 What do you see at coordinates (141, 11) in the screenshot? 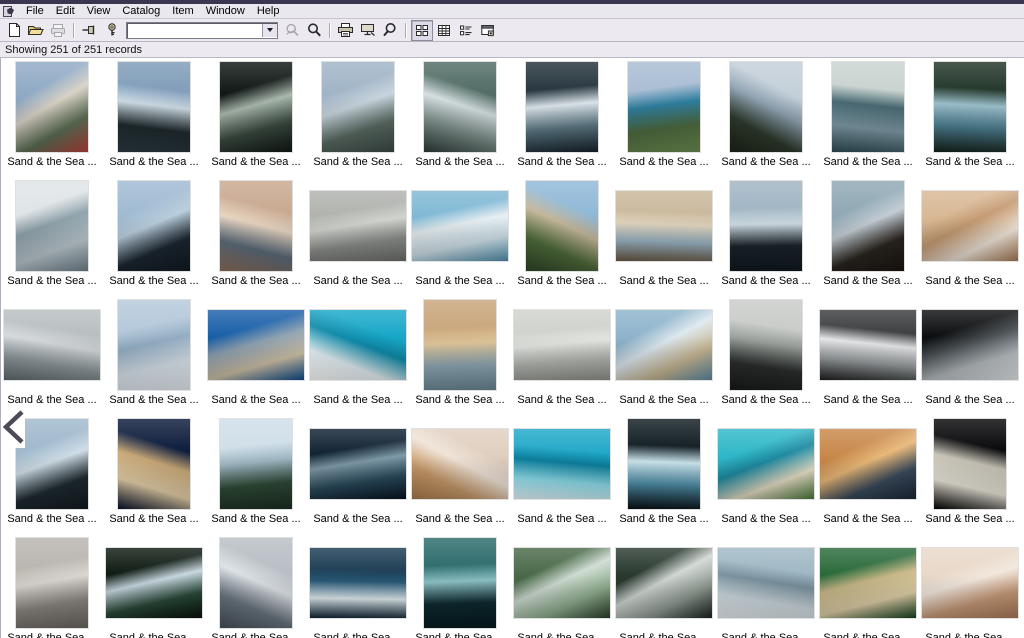
I see `menu-catalog: Catalog` at bounding box center [141, 11].